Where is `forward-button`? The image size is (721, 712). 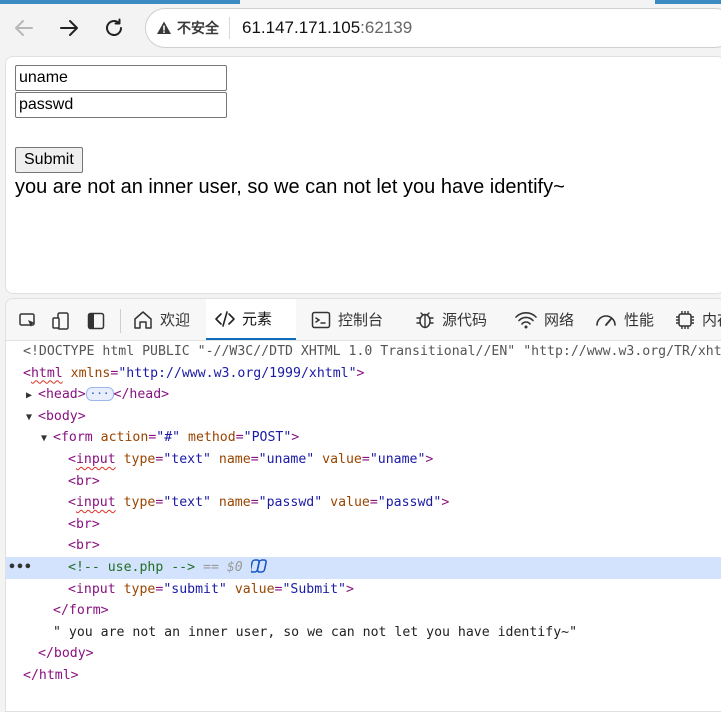 forward-button is located at coordinates (69, 28).